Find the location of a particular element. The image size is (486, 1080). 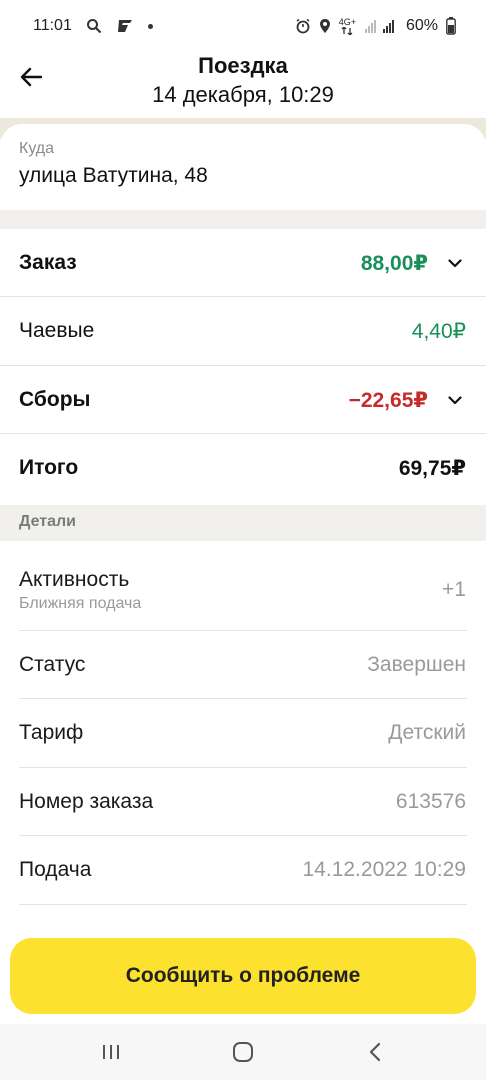

total-label: Итого is located at coordinates (49, 467).